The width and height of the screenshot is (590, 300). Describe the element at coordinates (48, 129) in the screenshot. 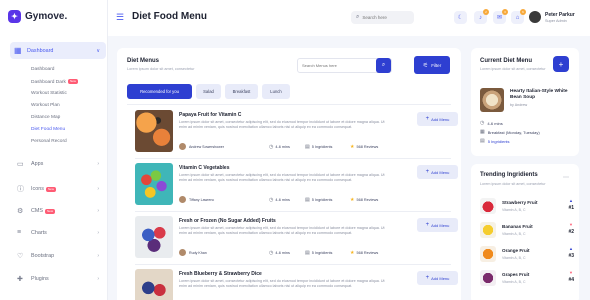

I see `sidebar-subitem-active: Diet Food Menu` at that location.